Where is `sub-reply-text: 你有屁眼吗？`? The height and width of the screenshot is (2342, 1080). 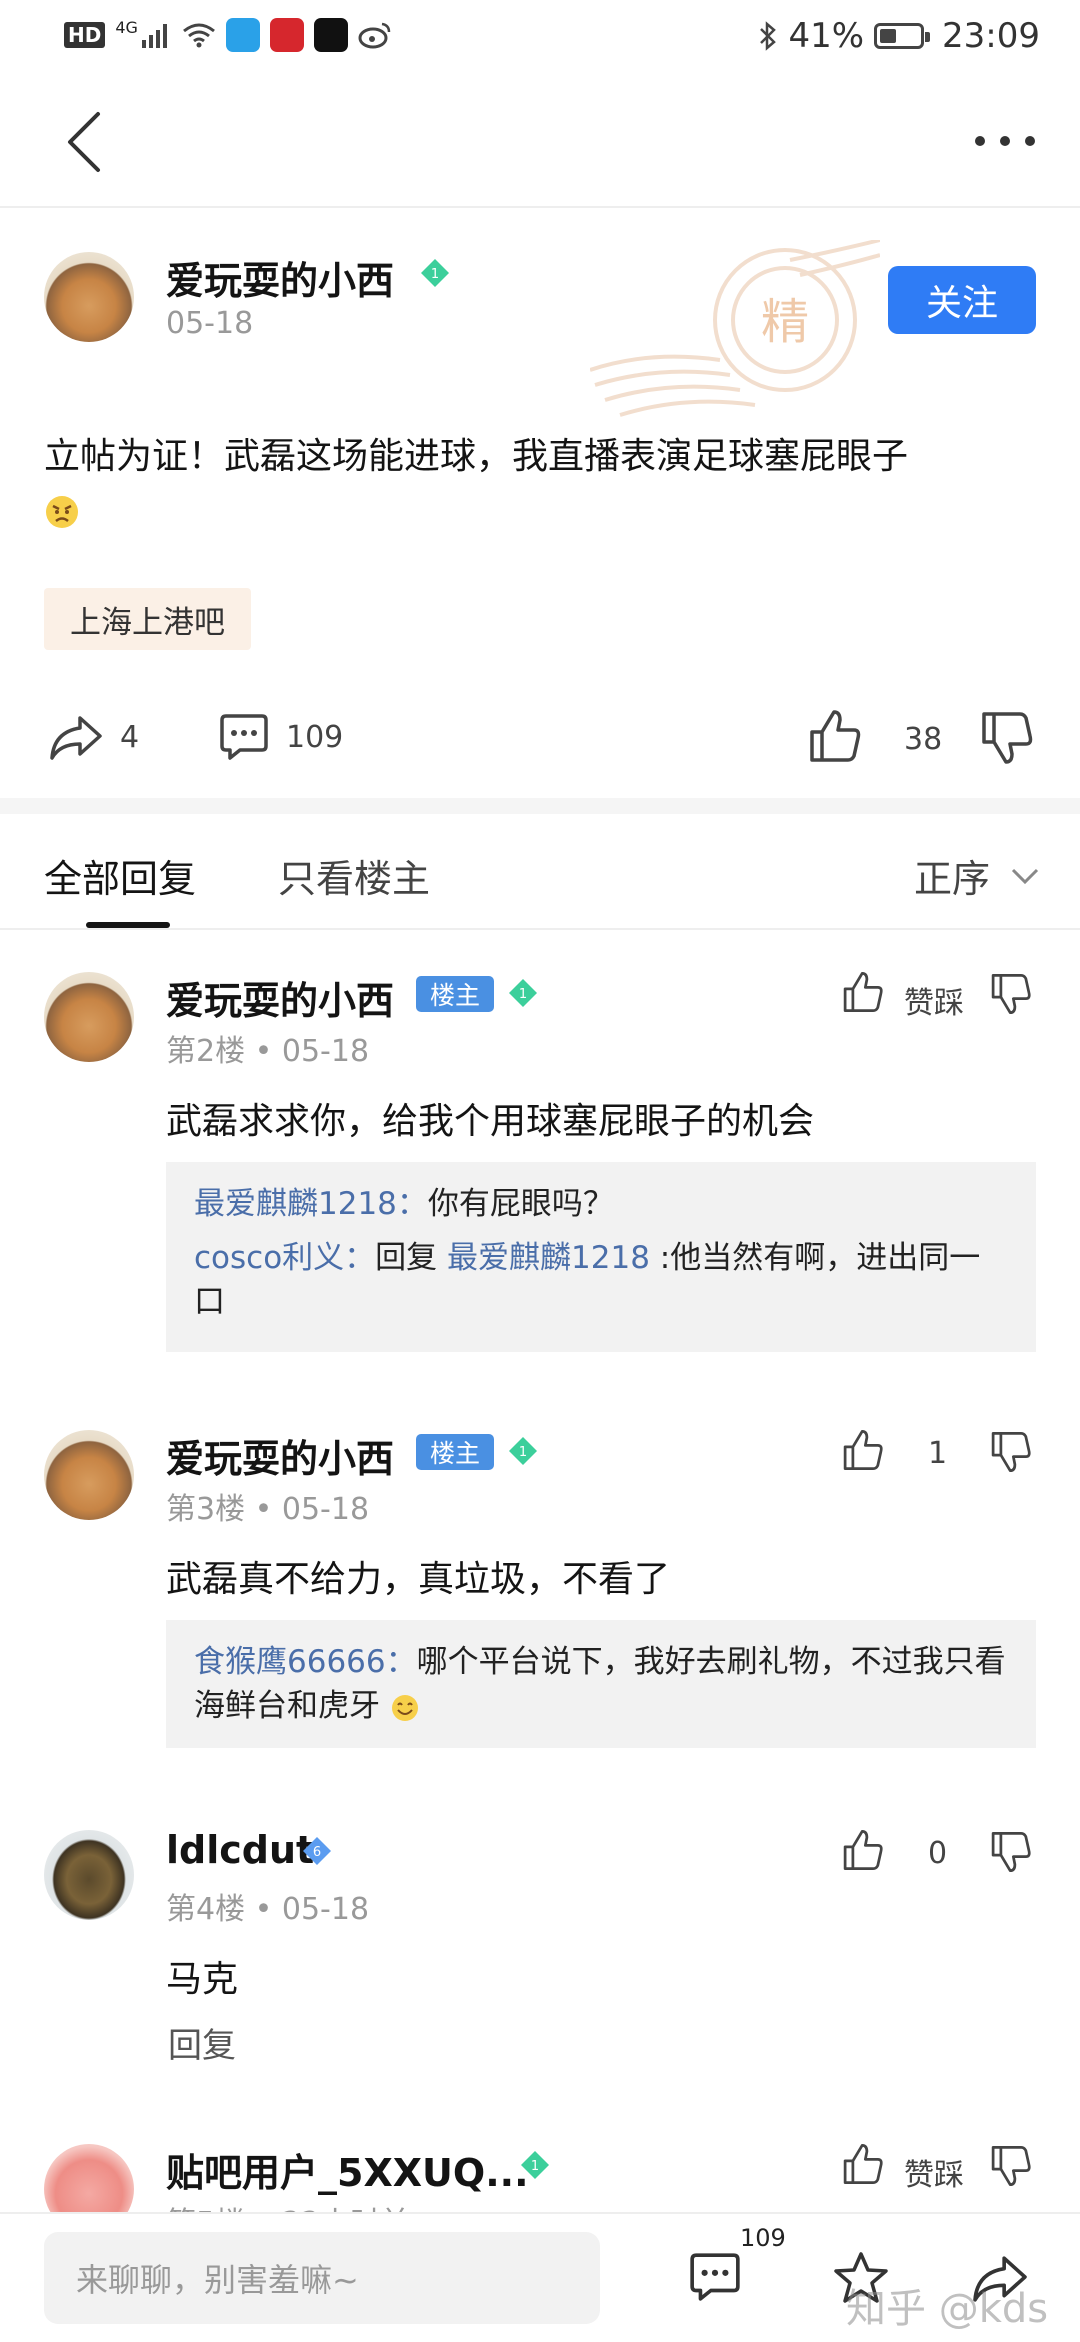
sub-reply-text: 你有屁眼吗？ is located at coordinates (520, 1204).